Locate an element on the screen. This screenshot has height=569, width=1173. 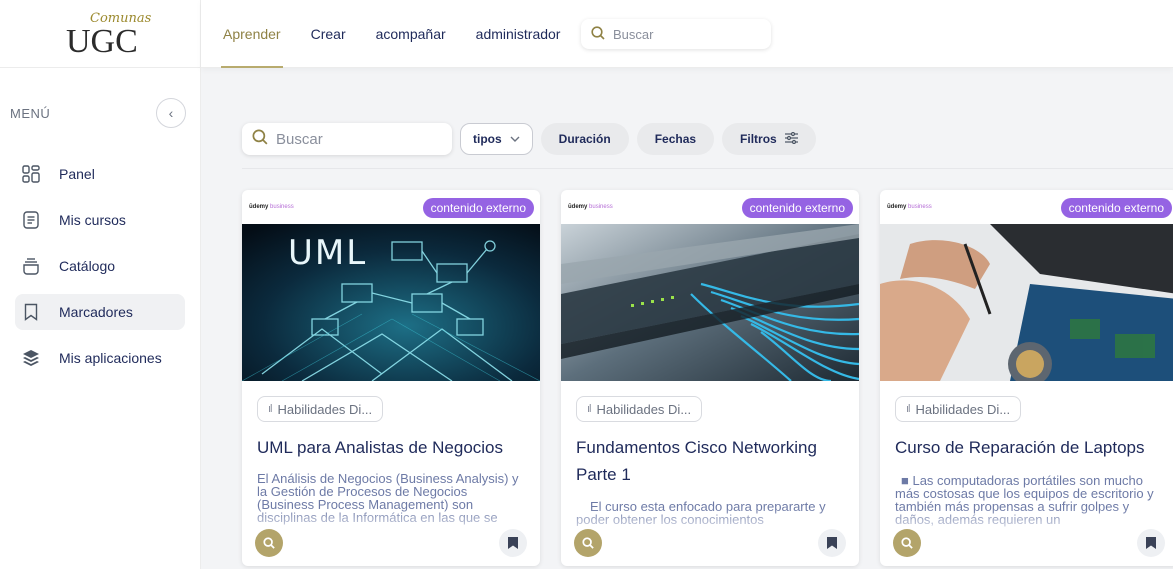
menu-header: MENÚ ‹ is located at coordinates (100, 113).